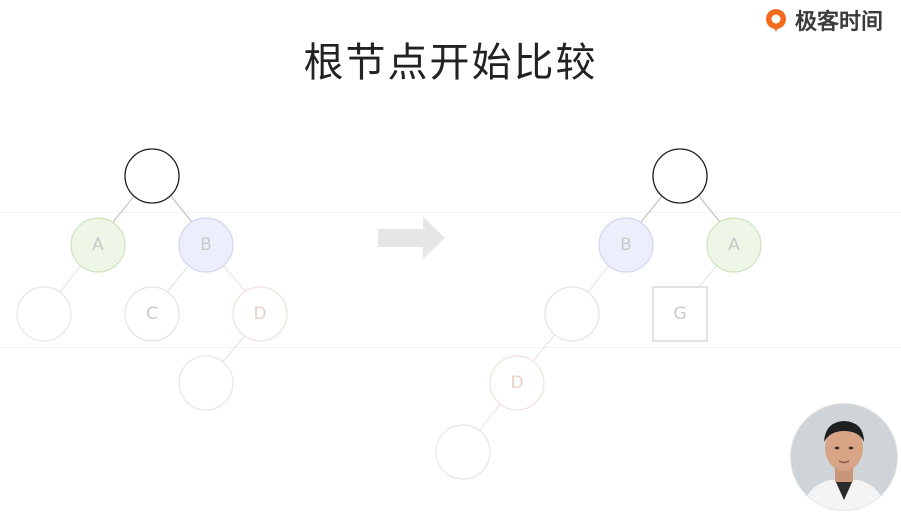  Describe the element at coordinates (544, 347) in the screenshot. I see `edge-r1-d` at that location.